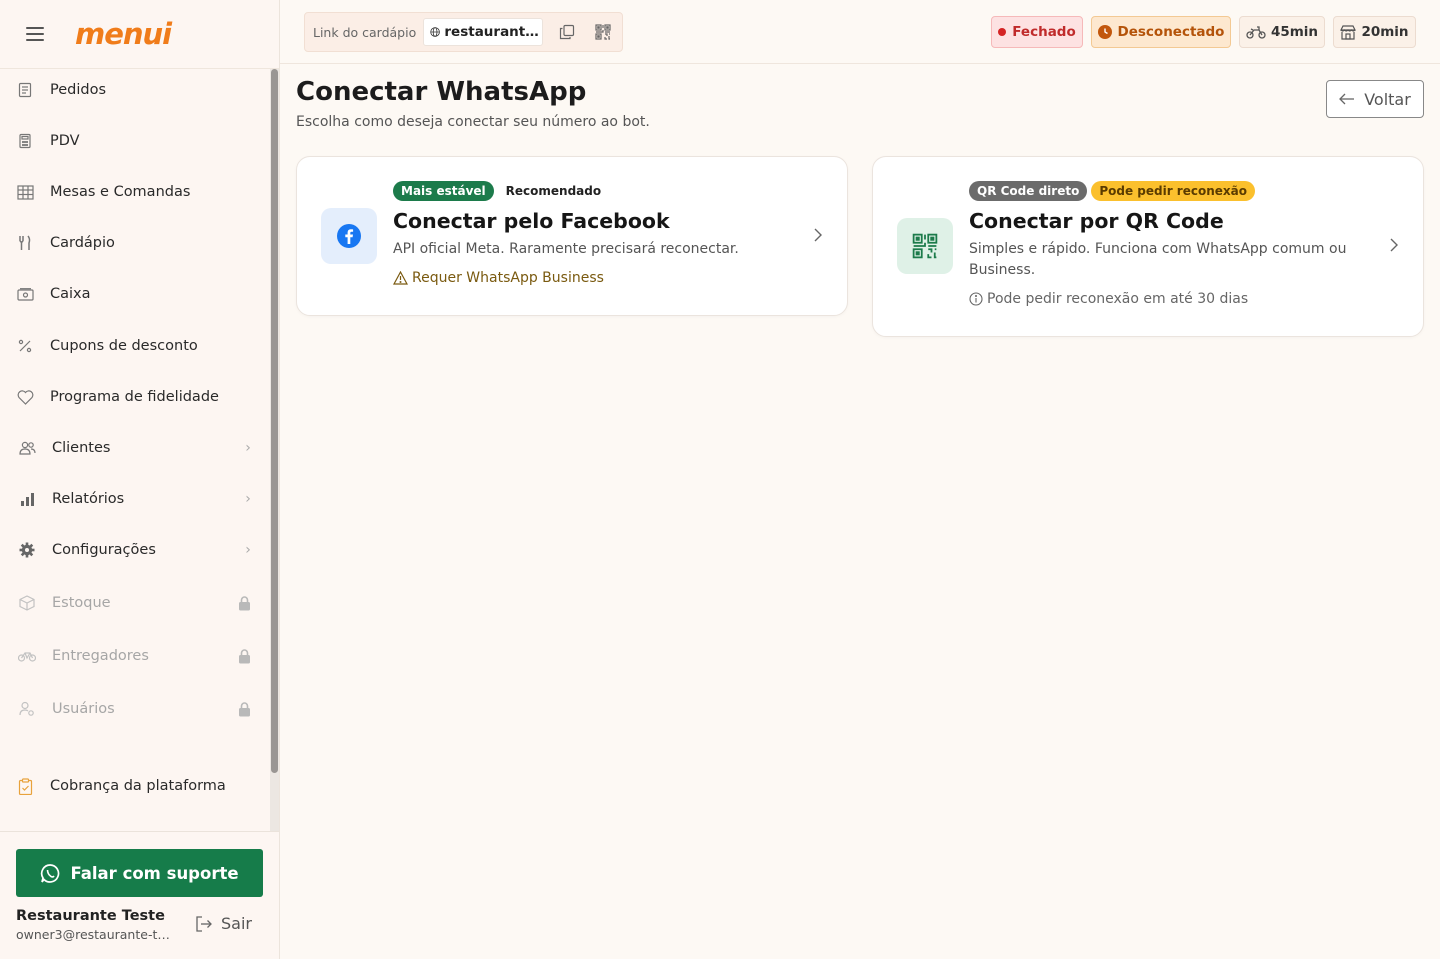  What do you see at coordinates (120, 192) in the screenshot?
I see `sidebar-item-label: Mesas e Comandas` at bounding box center [120, 192].